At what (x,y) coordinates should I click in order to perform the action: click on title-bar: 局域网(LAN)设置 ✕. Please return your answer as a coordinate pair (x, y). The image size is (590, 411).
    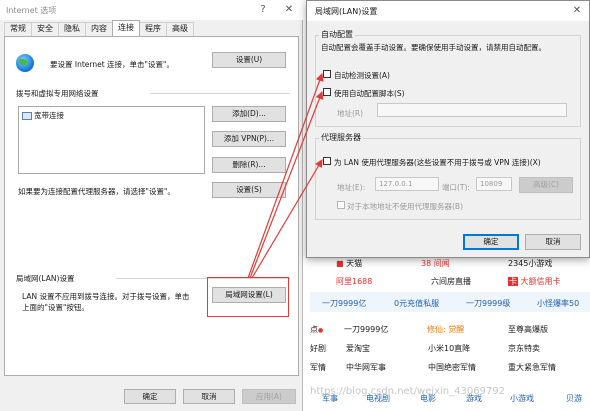
    Looking at the image, I should click on (448, 11).